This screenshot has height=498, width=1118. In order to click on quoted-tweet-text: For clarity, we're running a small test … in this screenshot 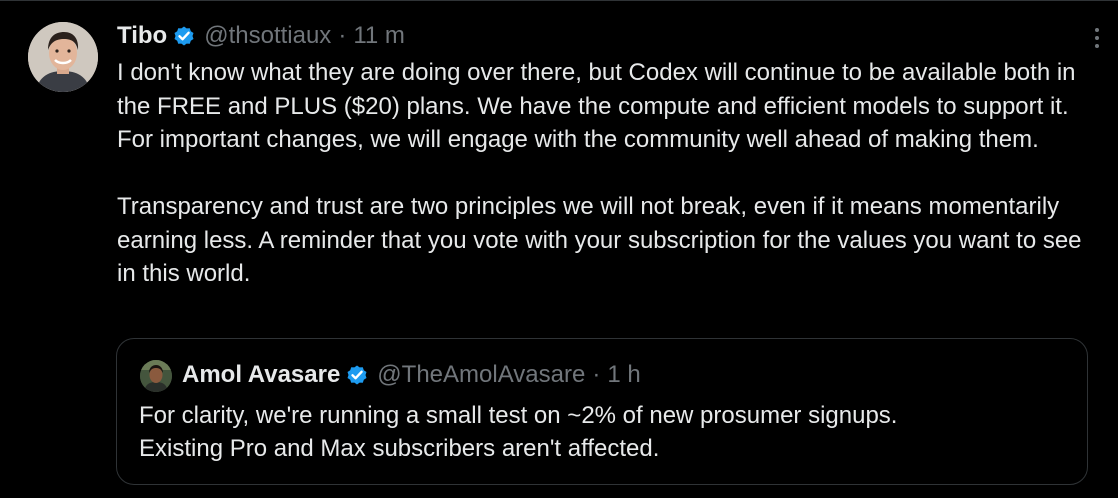, I will do `click(518, 432)`.